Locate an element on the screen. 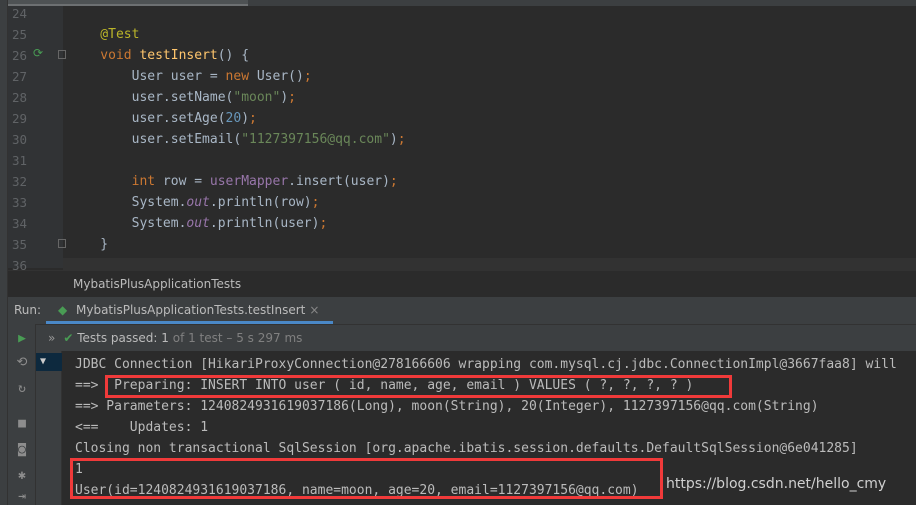  console-line: <== Updates: 1 is located at coordinates (142, 427).